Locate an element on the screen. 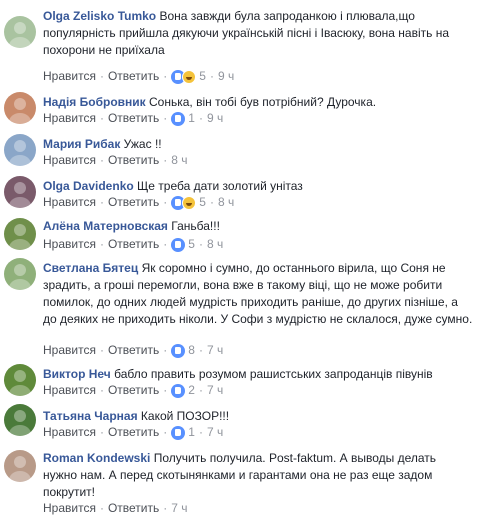  reactions-summary: 2 is located at coordinates (183, 390).